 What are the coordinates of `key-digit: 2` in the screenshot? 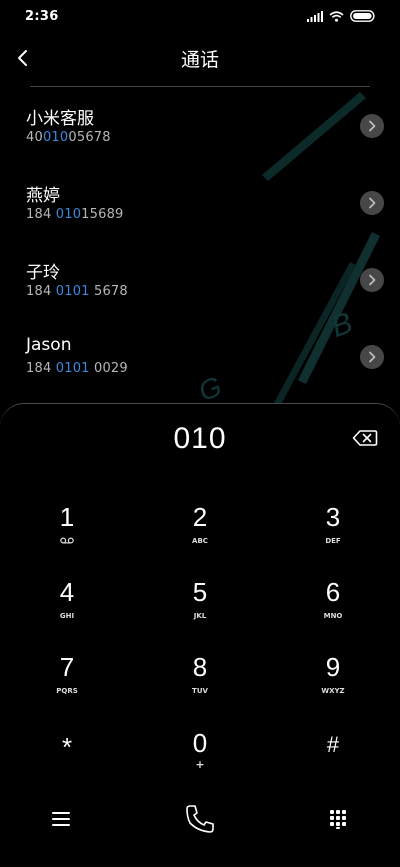 It's located at (200, 517).